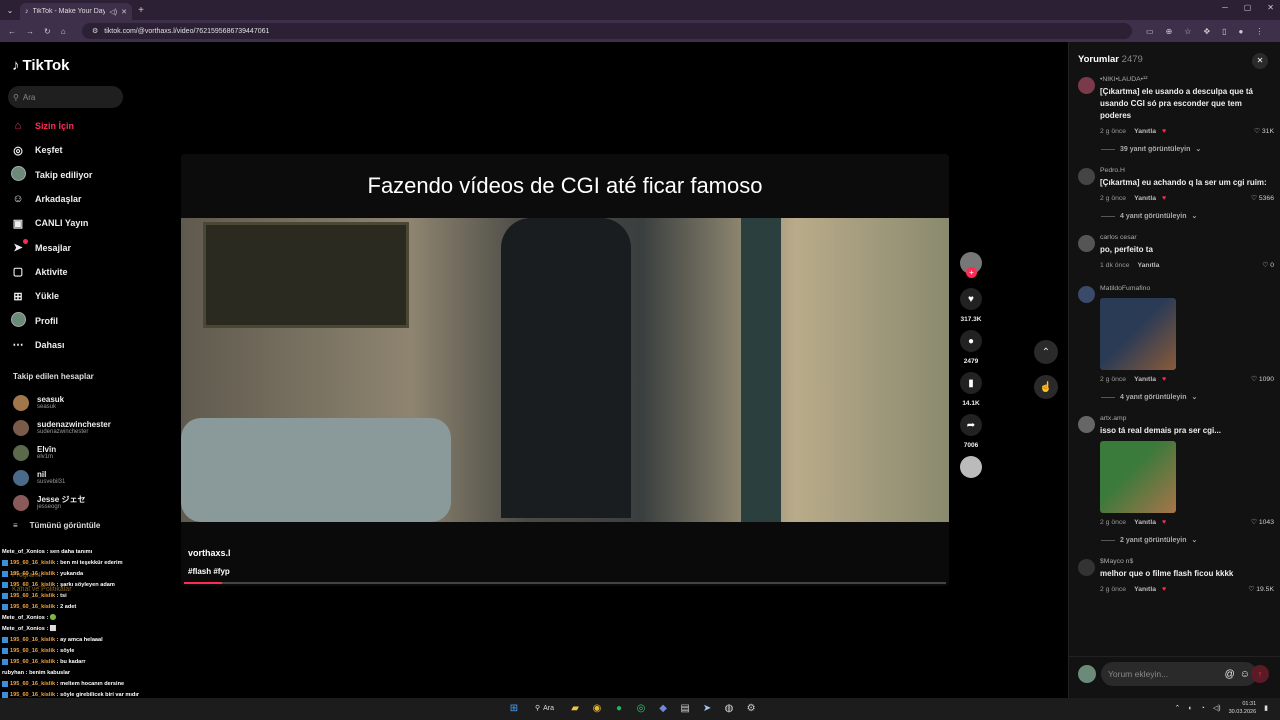 Image resolution: width=1280 pixels, height=720 pixels. Describe the element at coordinates (1138, 334) in the screenshot. I see `comment-gif` at that location.